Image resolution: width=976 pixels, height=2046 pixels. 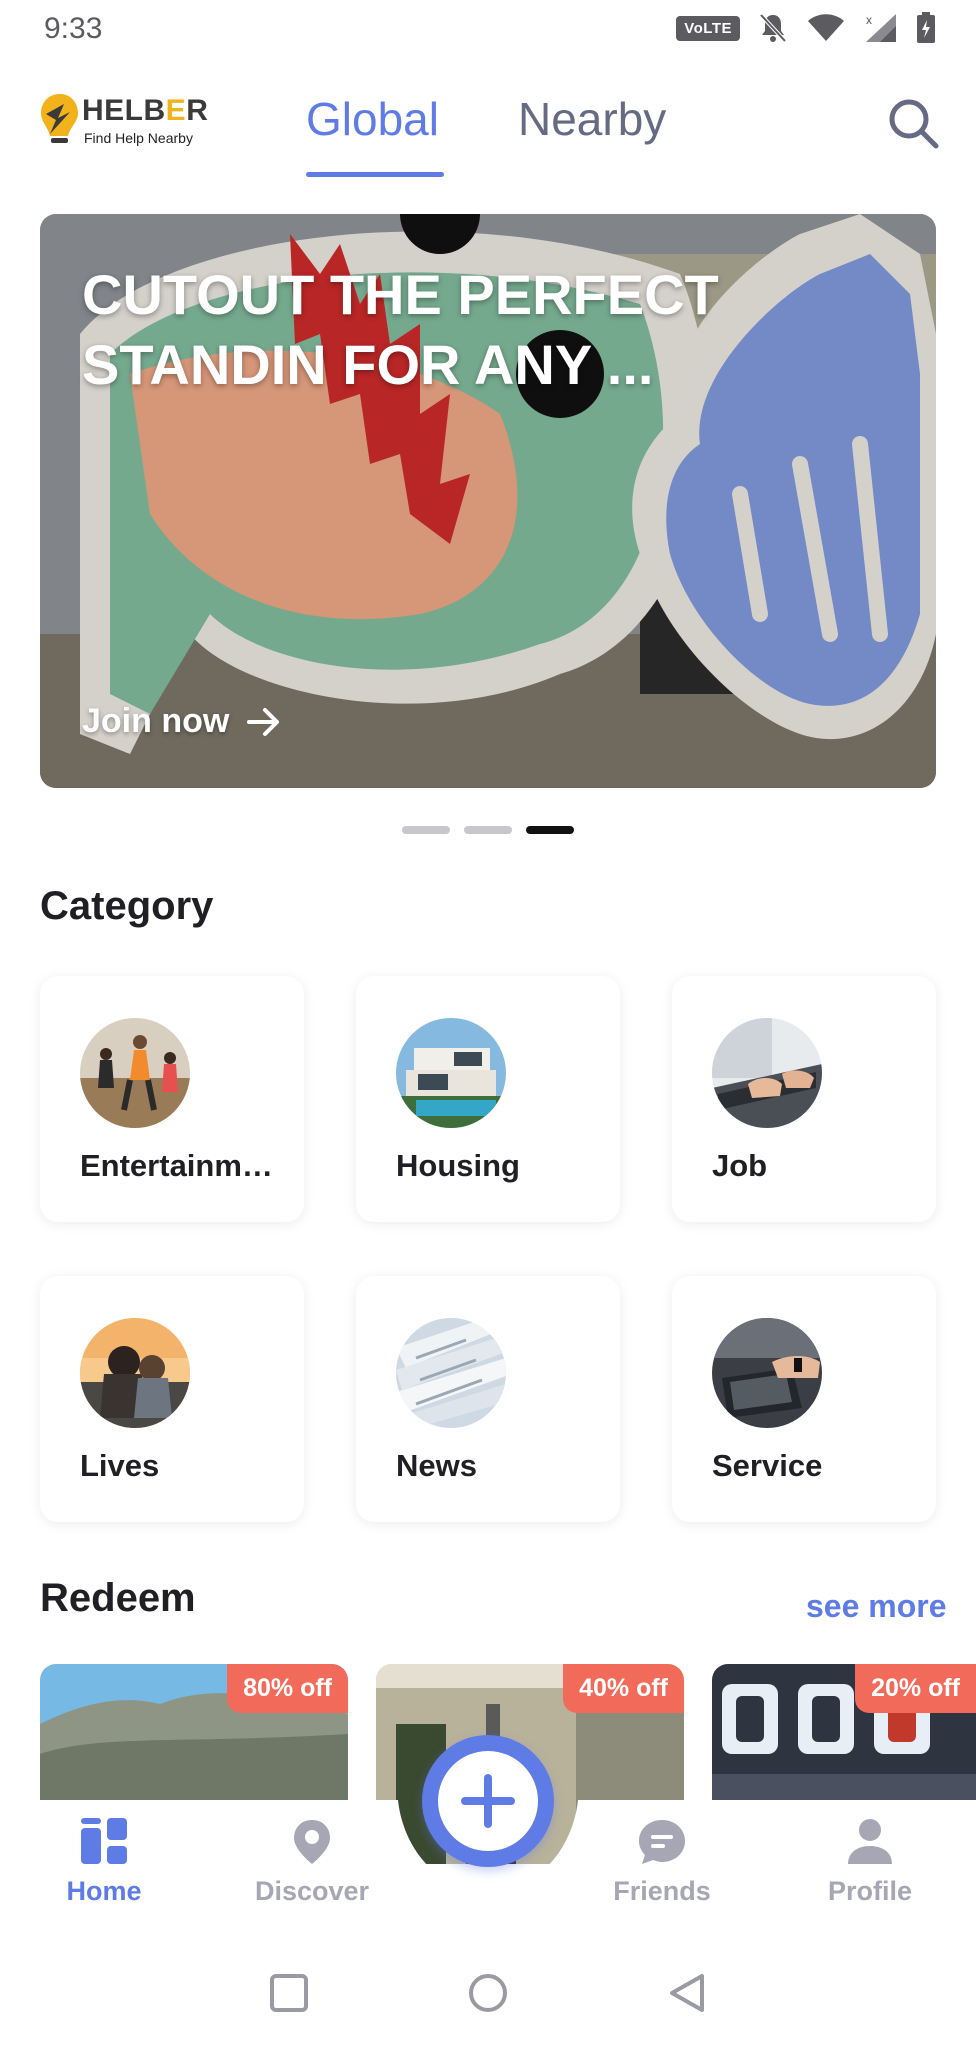 I want to click on search-icon, so click(x=914, y=124).